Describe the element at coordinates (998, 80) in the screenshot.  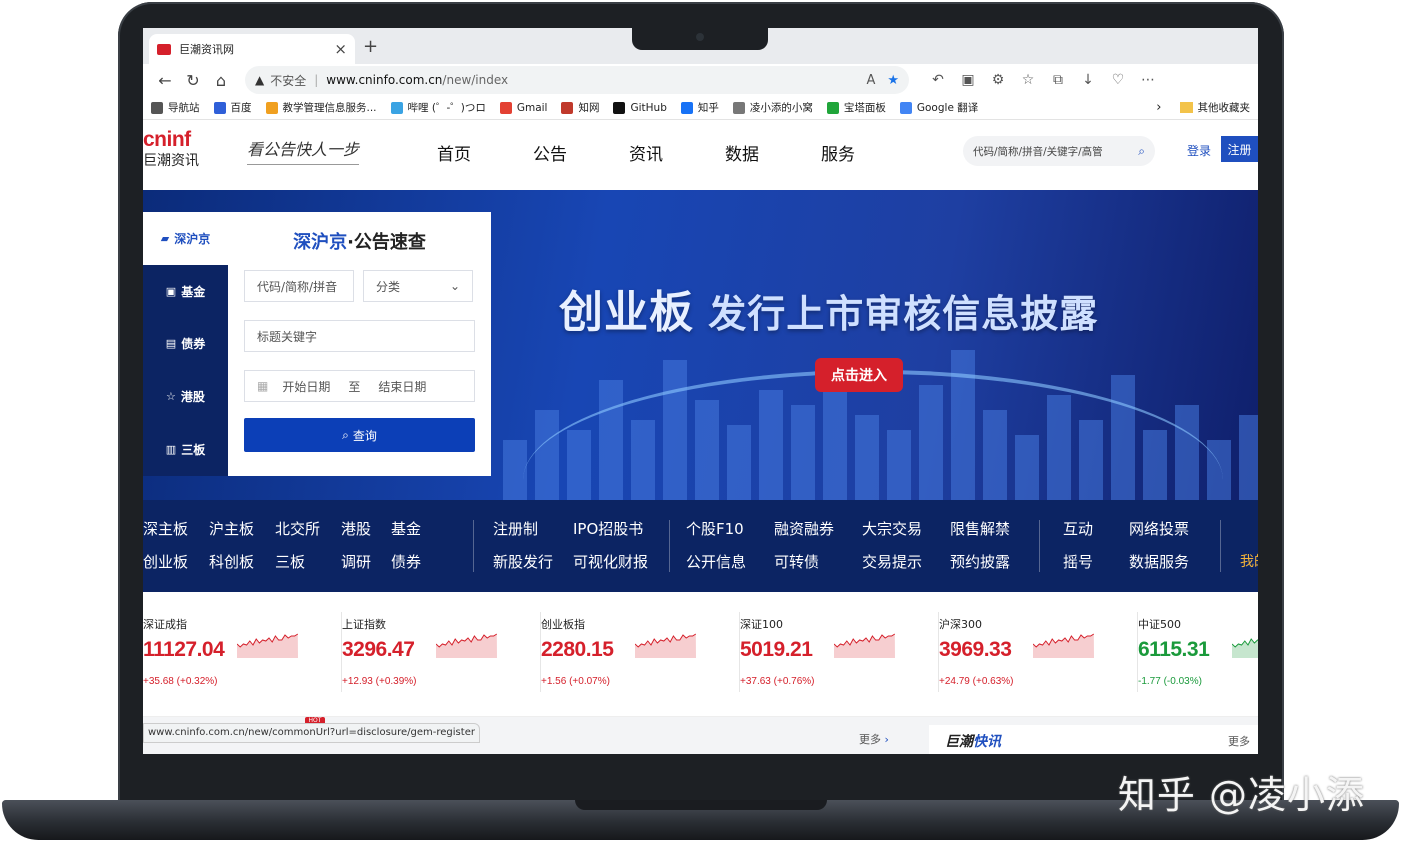
I see `puzzle-icon: ⚙` at that location.